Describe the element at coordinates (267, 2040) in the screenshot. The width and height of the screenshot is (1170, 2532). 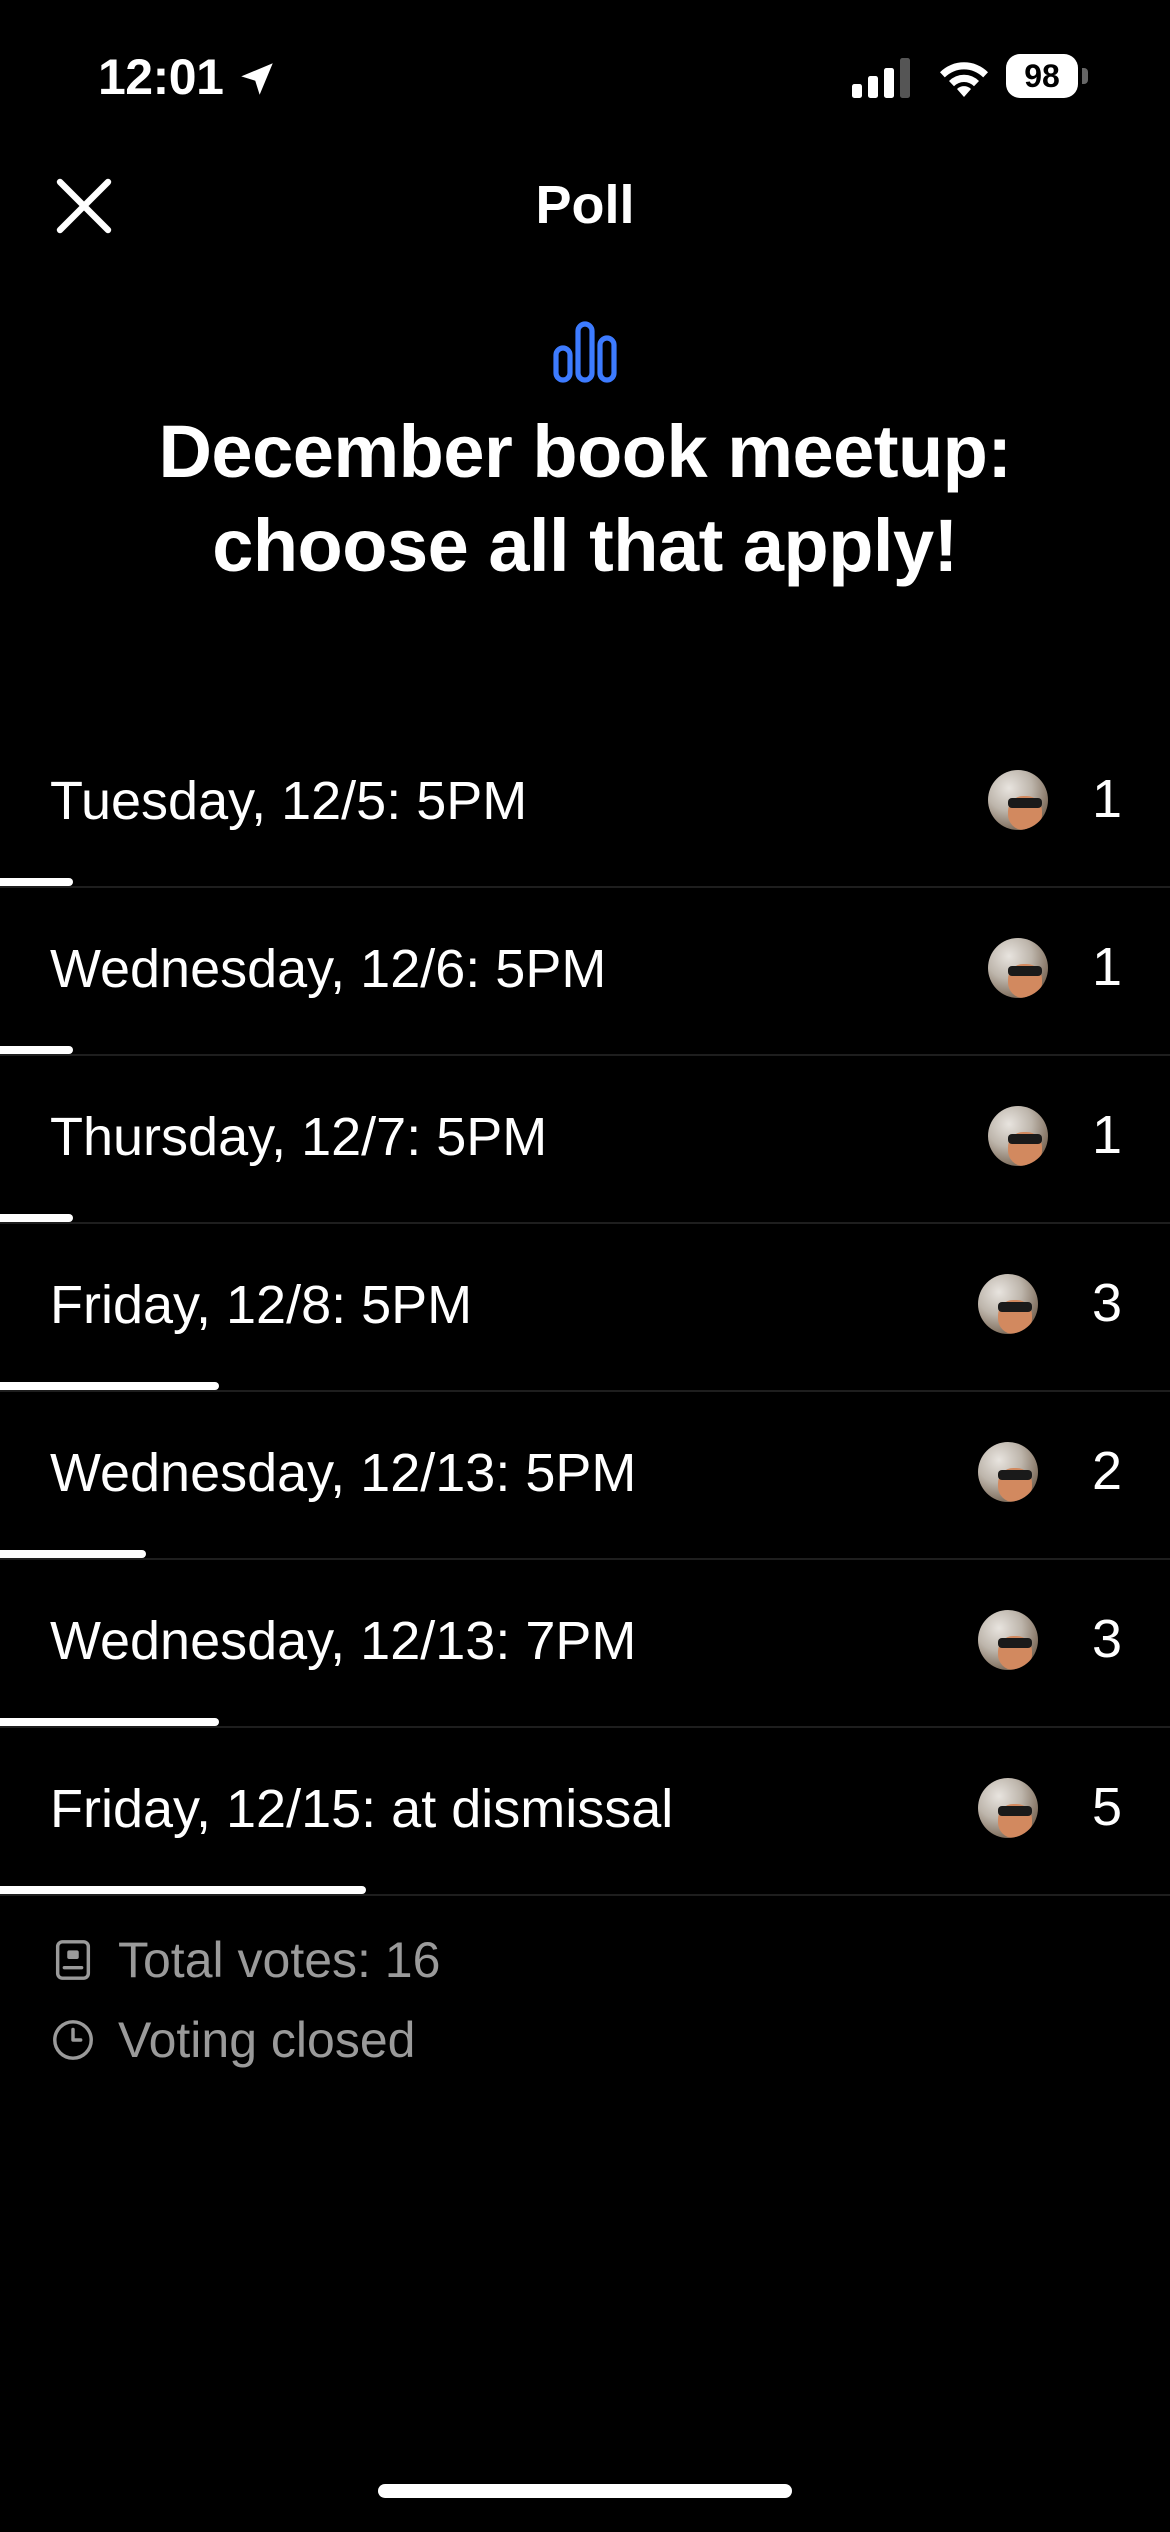
I see `voting-status: Voting closed` at that location.